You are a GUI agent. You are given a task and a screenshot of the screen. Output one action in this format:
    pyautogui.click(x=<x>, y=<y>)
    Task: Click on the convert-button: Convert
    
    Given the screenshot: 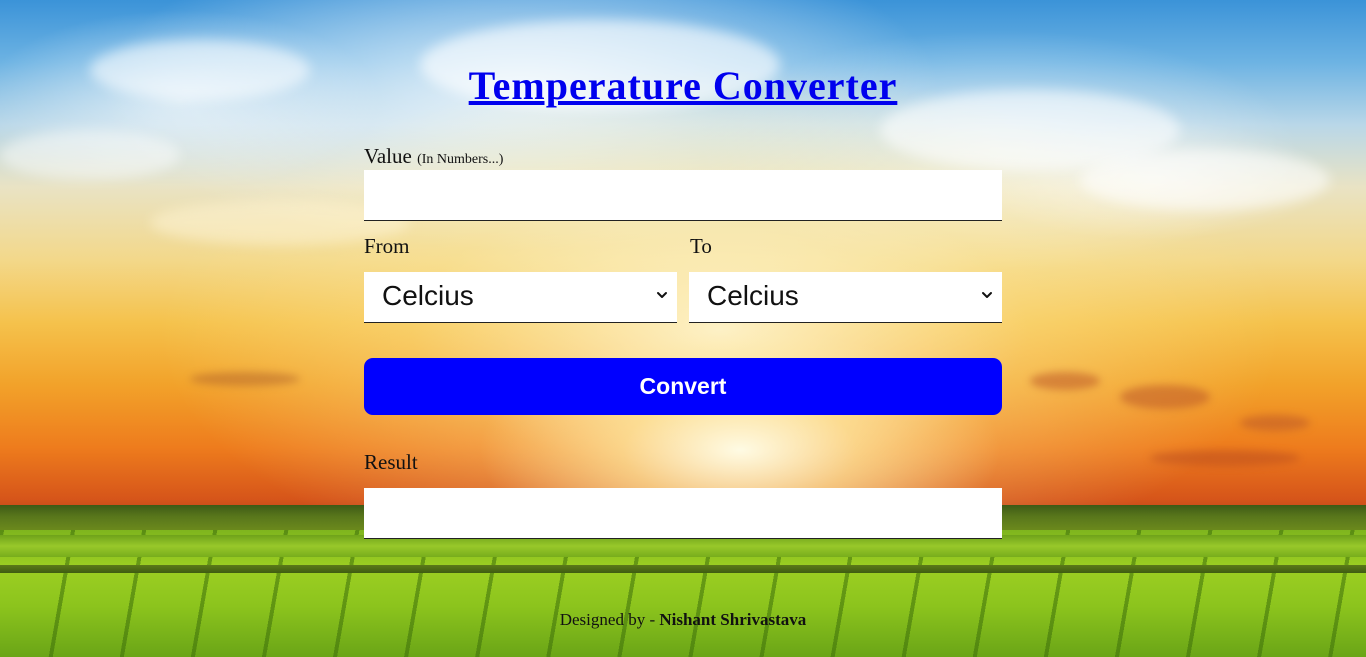 What is the action you would take?
    pyautogui.click(x=683, y=386)
    